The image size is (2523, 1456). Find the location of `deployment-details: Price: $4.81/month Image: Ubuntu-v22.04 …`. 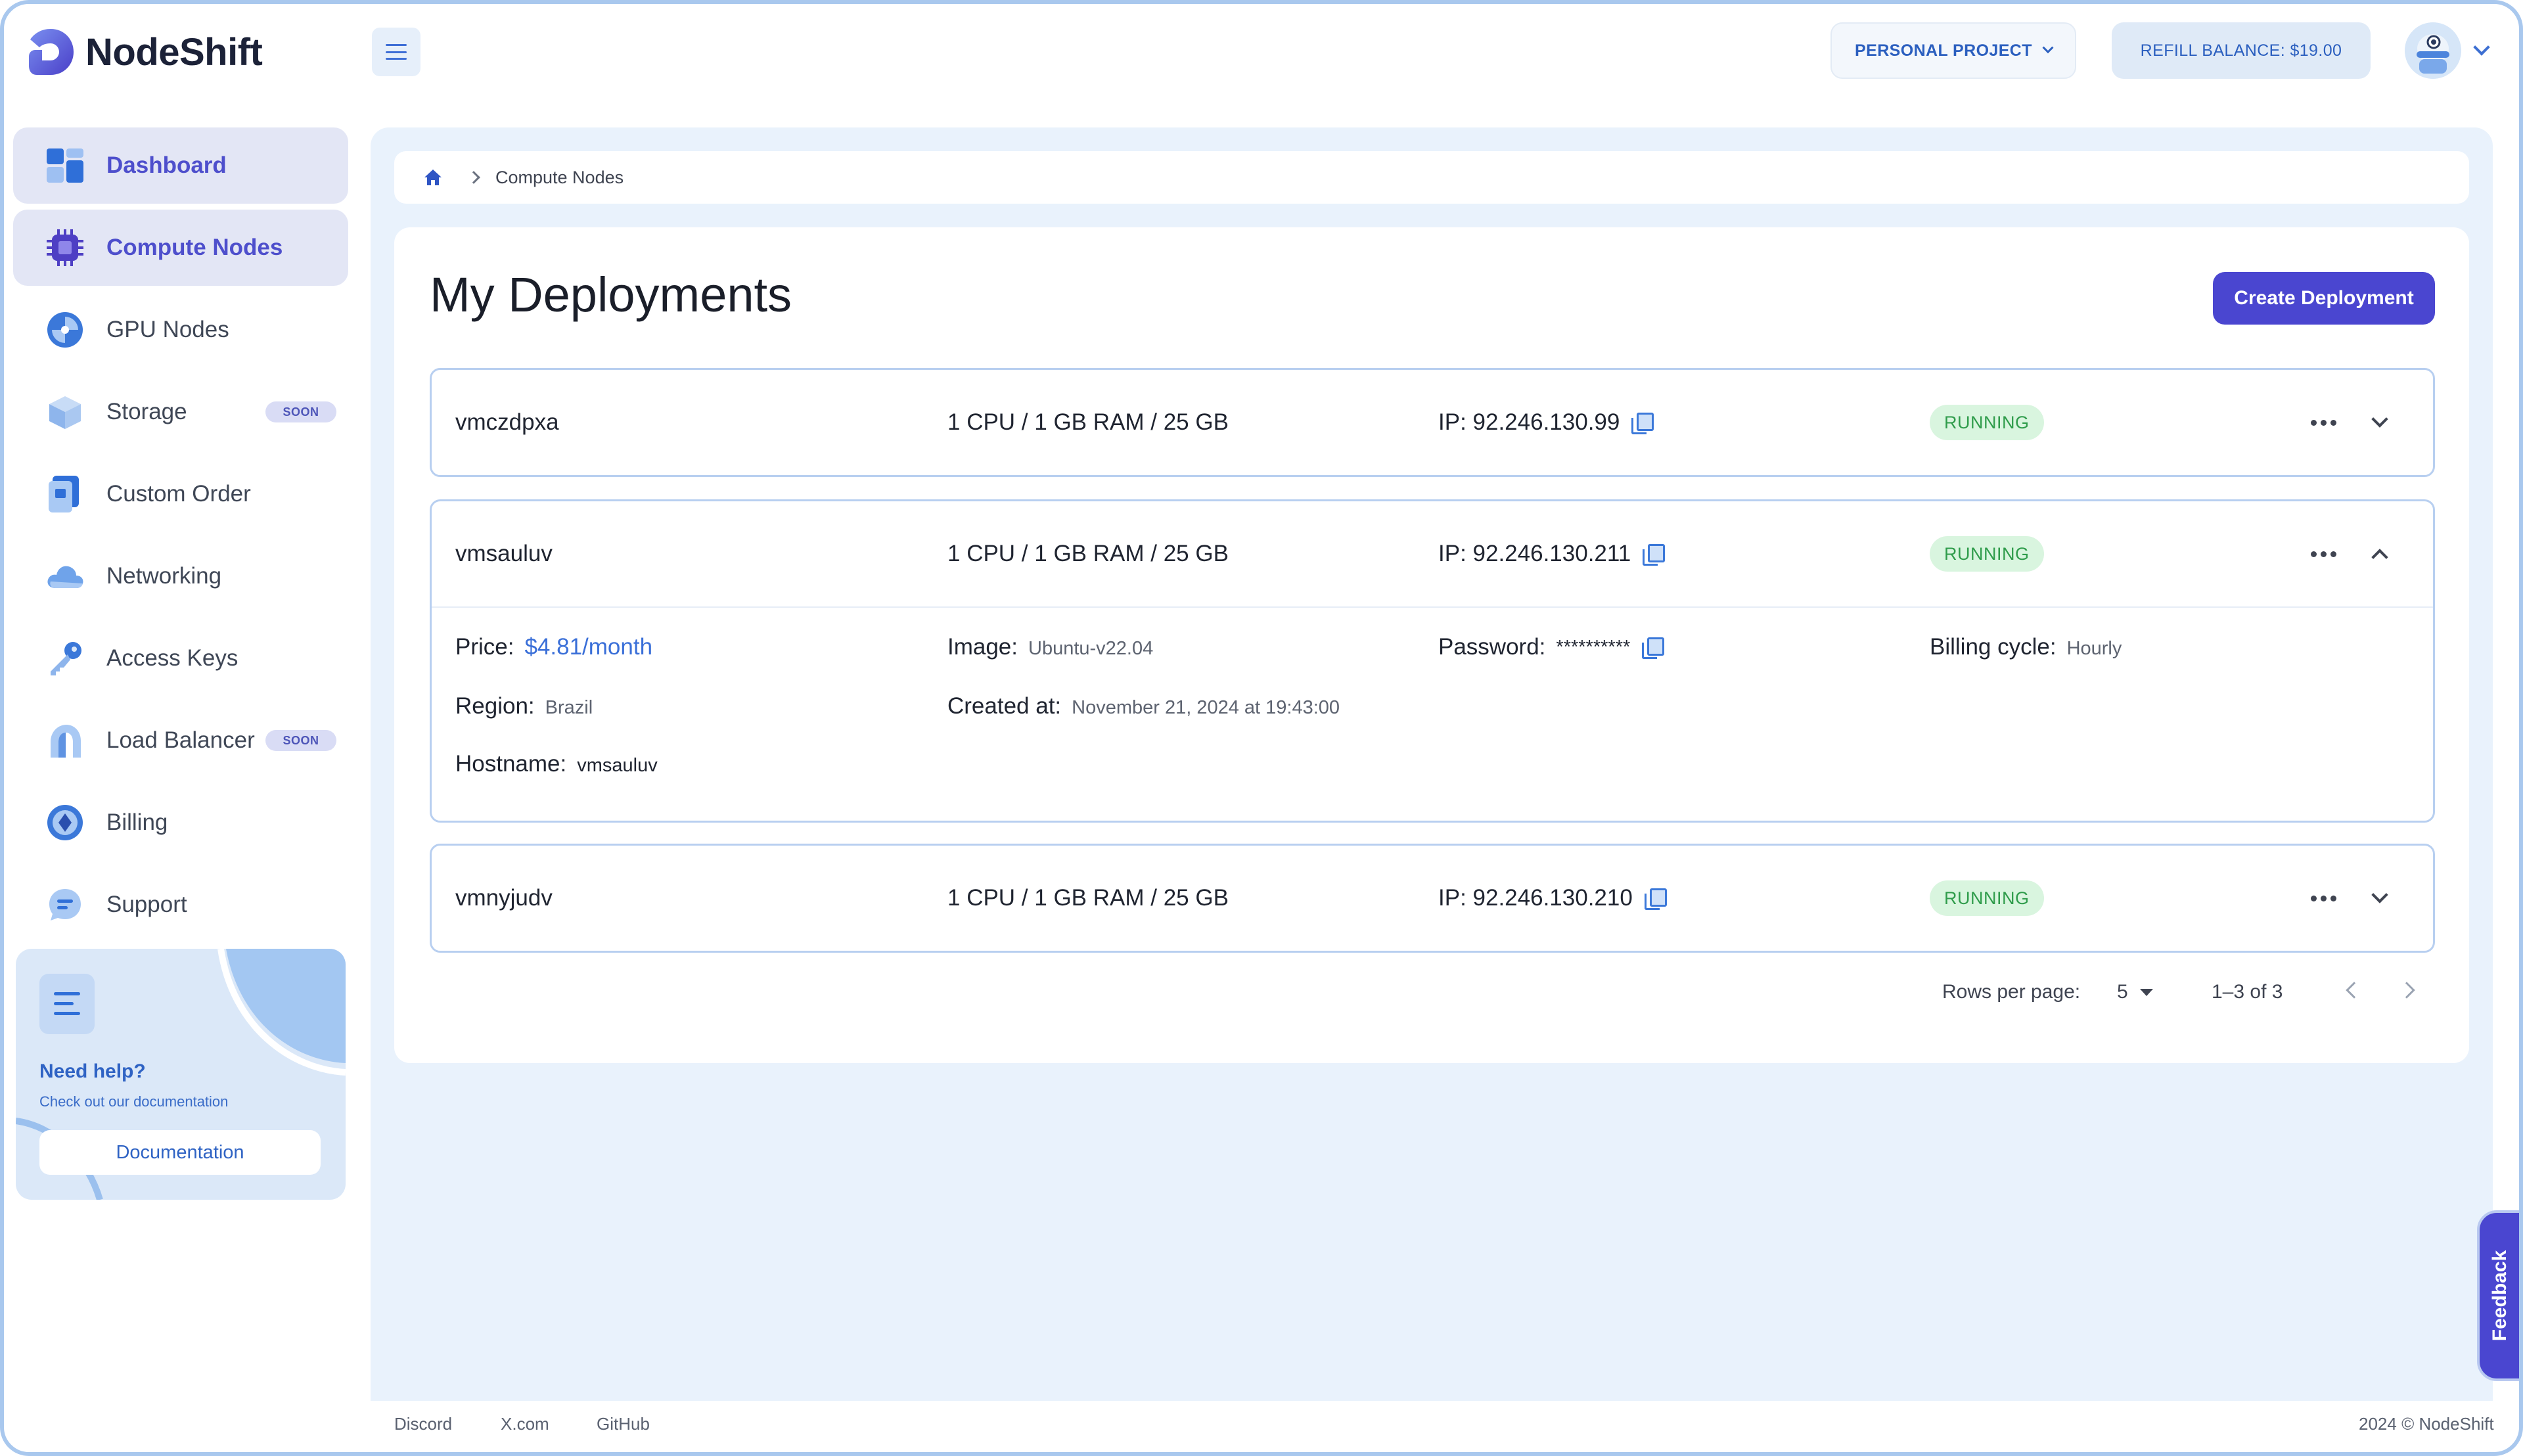

deployment-details: Price: $4.81/month Image: Ubuntu-v22.04 … is located at coordinates (1432, 713).